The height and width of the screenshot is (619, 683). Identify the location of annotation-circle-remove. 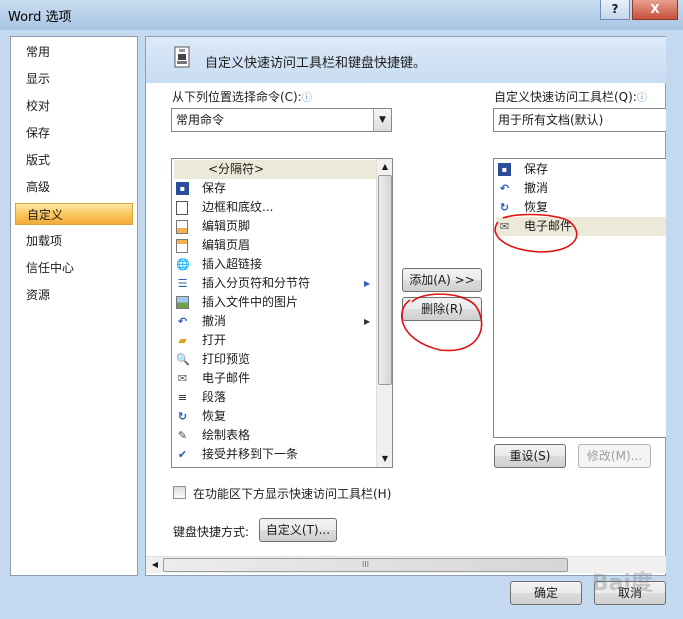
(442, 322).